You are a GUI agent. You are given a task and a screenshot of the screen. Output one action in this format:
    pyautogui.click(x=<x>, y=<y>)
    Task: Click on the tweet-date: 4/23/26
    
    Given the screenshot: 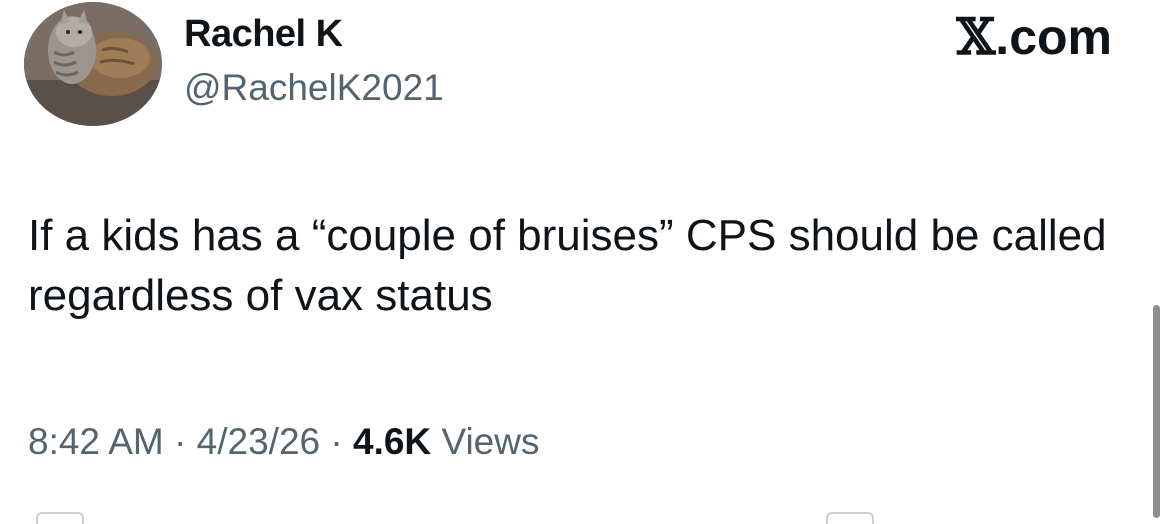 What is the action you would take?
    pyautogui.click(x=258, y=441)
    